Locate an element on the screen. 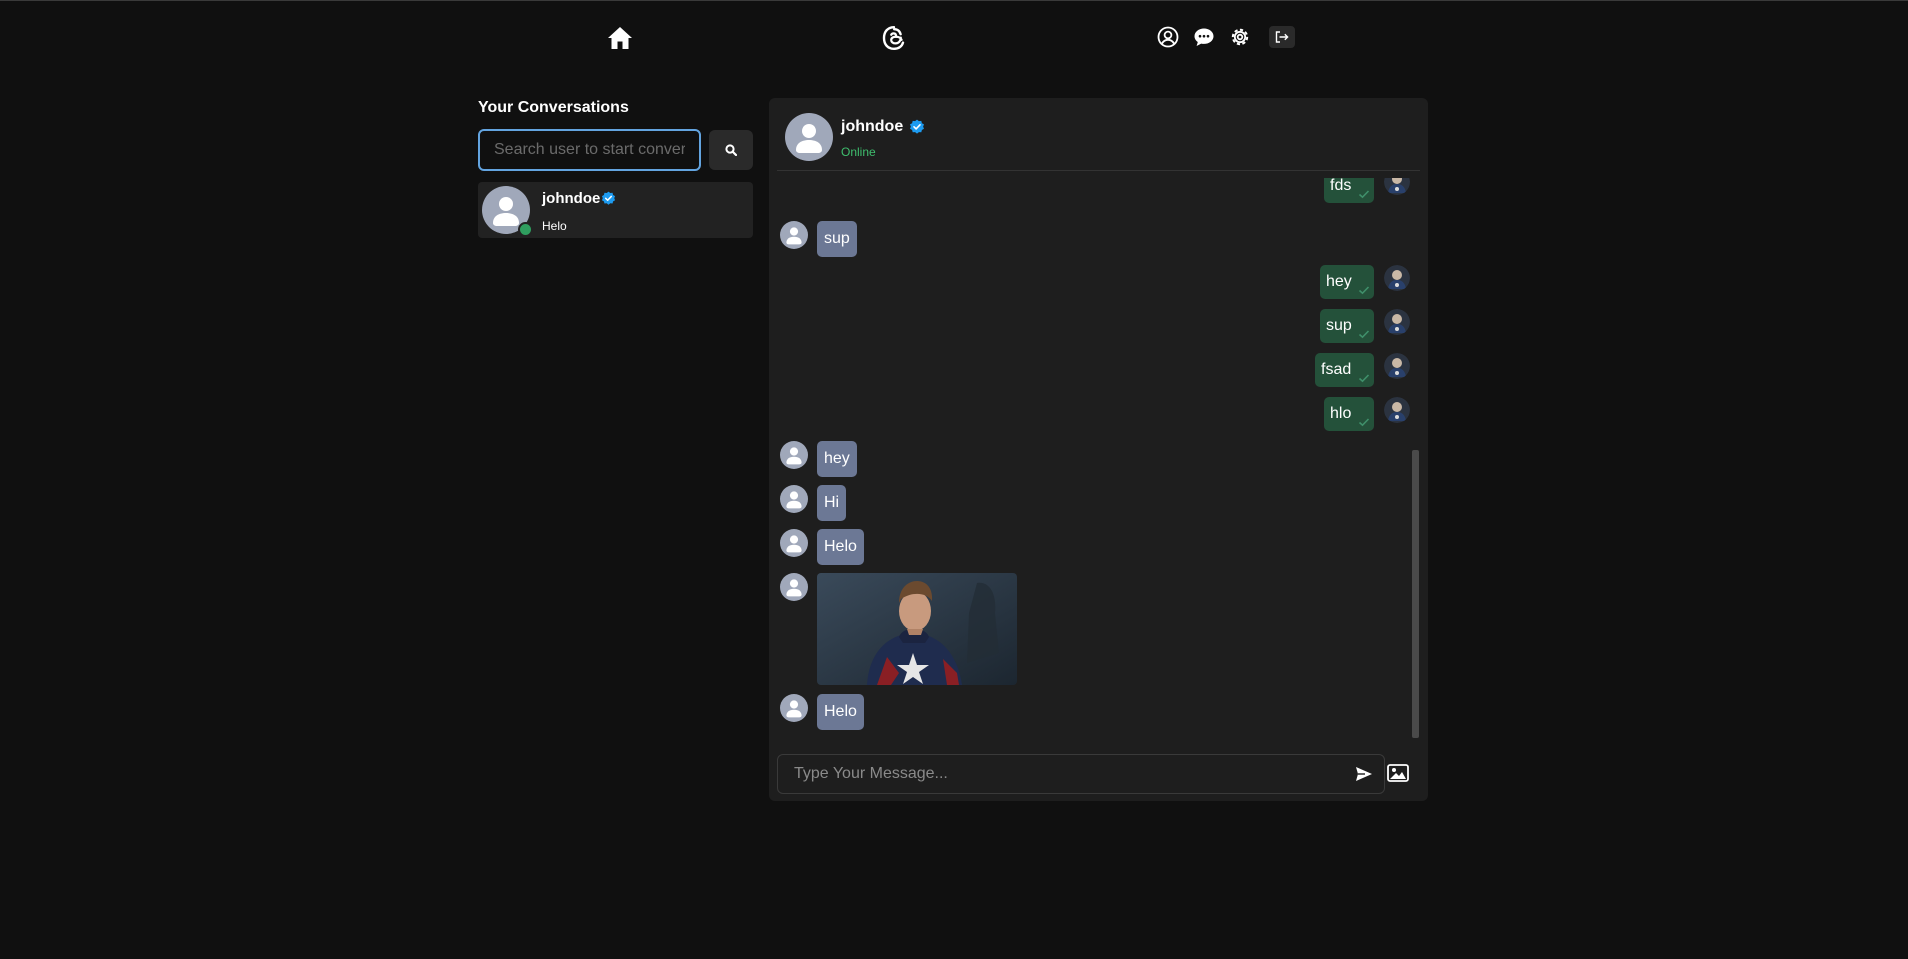  profile-icon is located at coordinates (1168, 37).